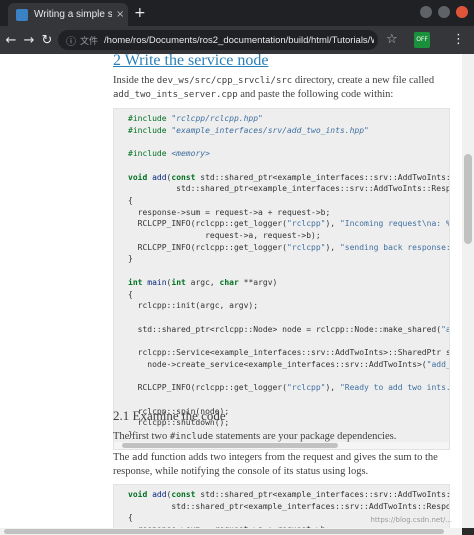 The image size is (474, 535). Describe the element at coordinates (203, 282) in the screenshot. I see `code-line: int main(int argc, char **argv)` at that location.